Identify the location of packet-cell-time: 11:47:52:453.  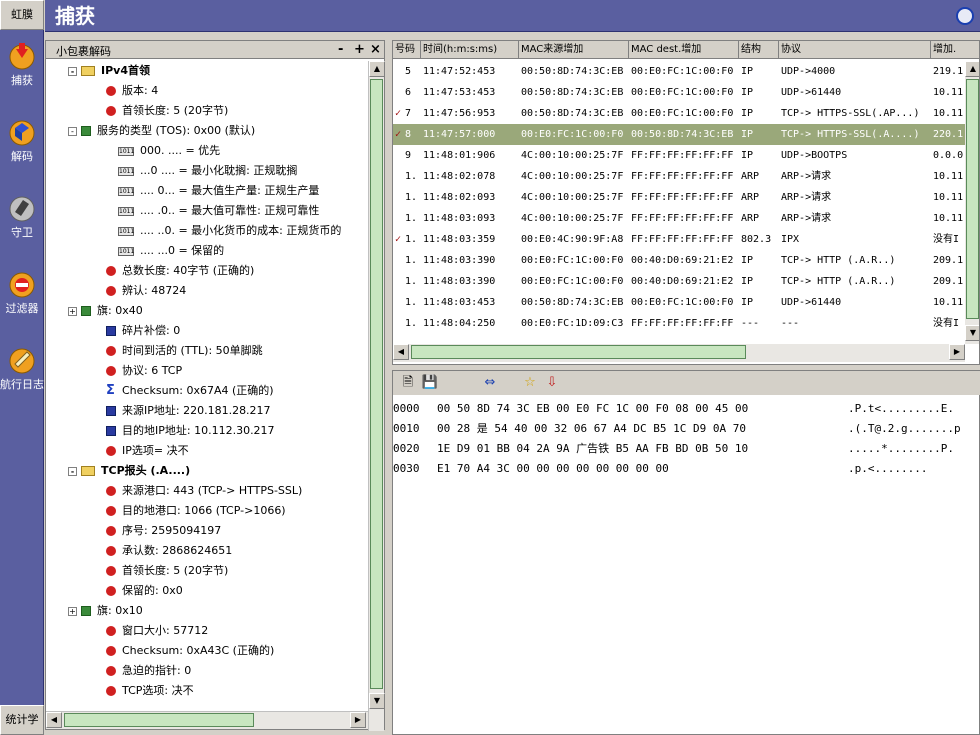
(459, 71).